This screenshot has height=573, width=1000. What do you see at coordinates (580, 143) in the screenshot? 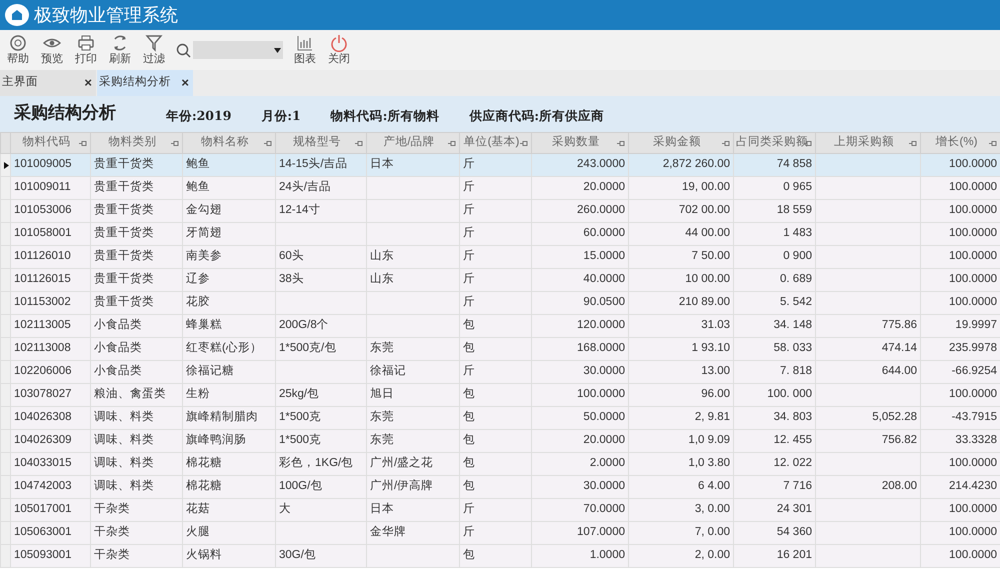
I see `column-header: 采购数量` at bounding box center [580, 143].